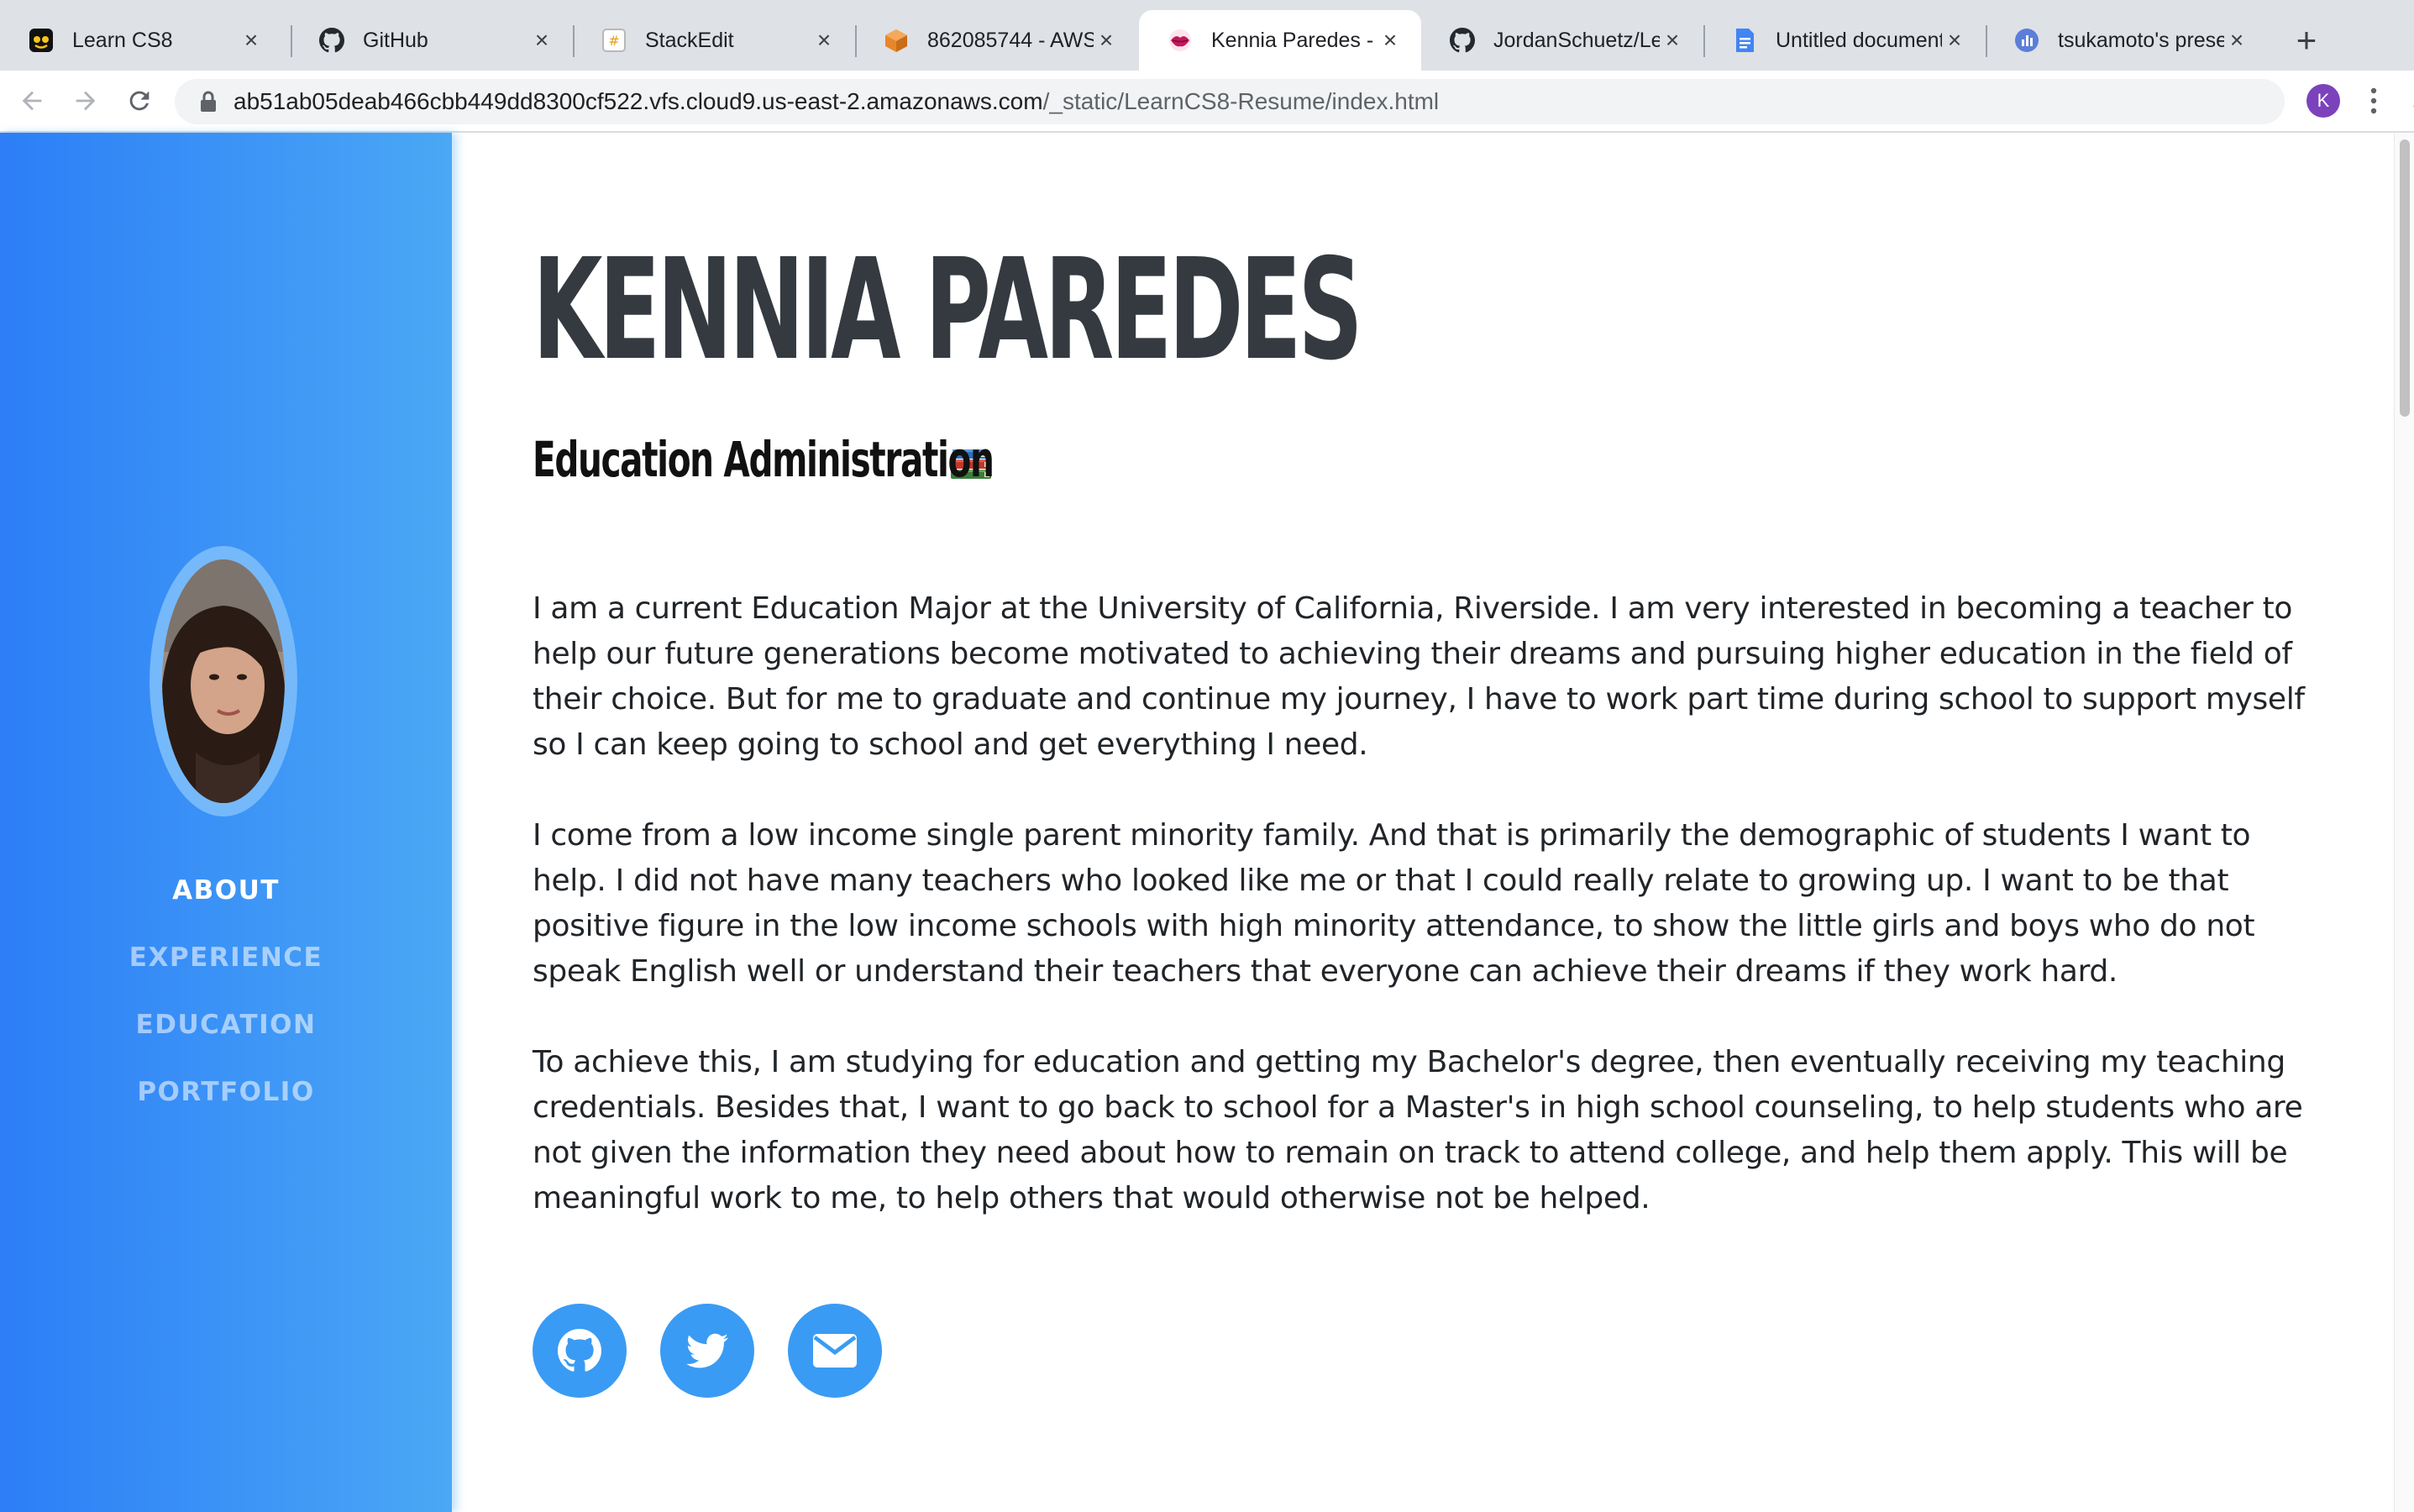  Describe the element at coordinates (1744, 40) in the screenshot. I see `google-docs-icon` at that location.